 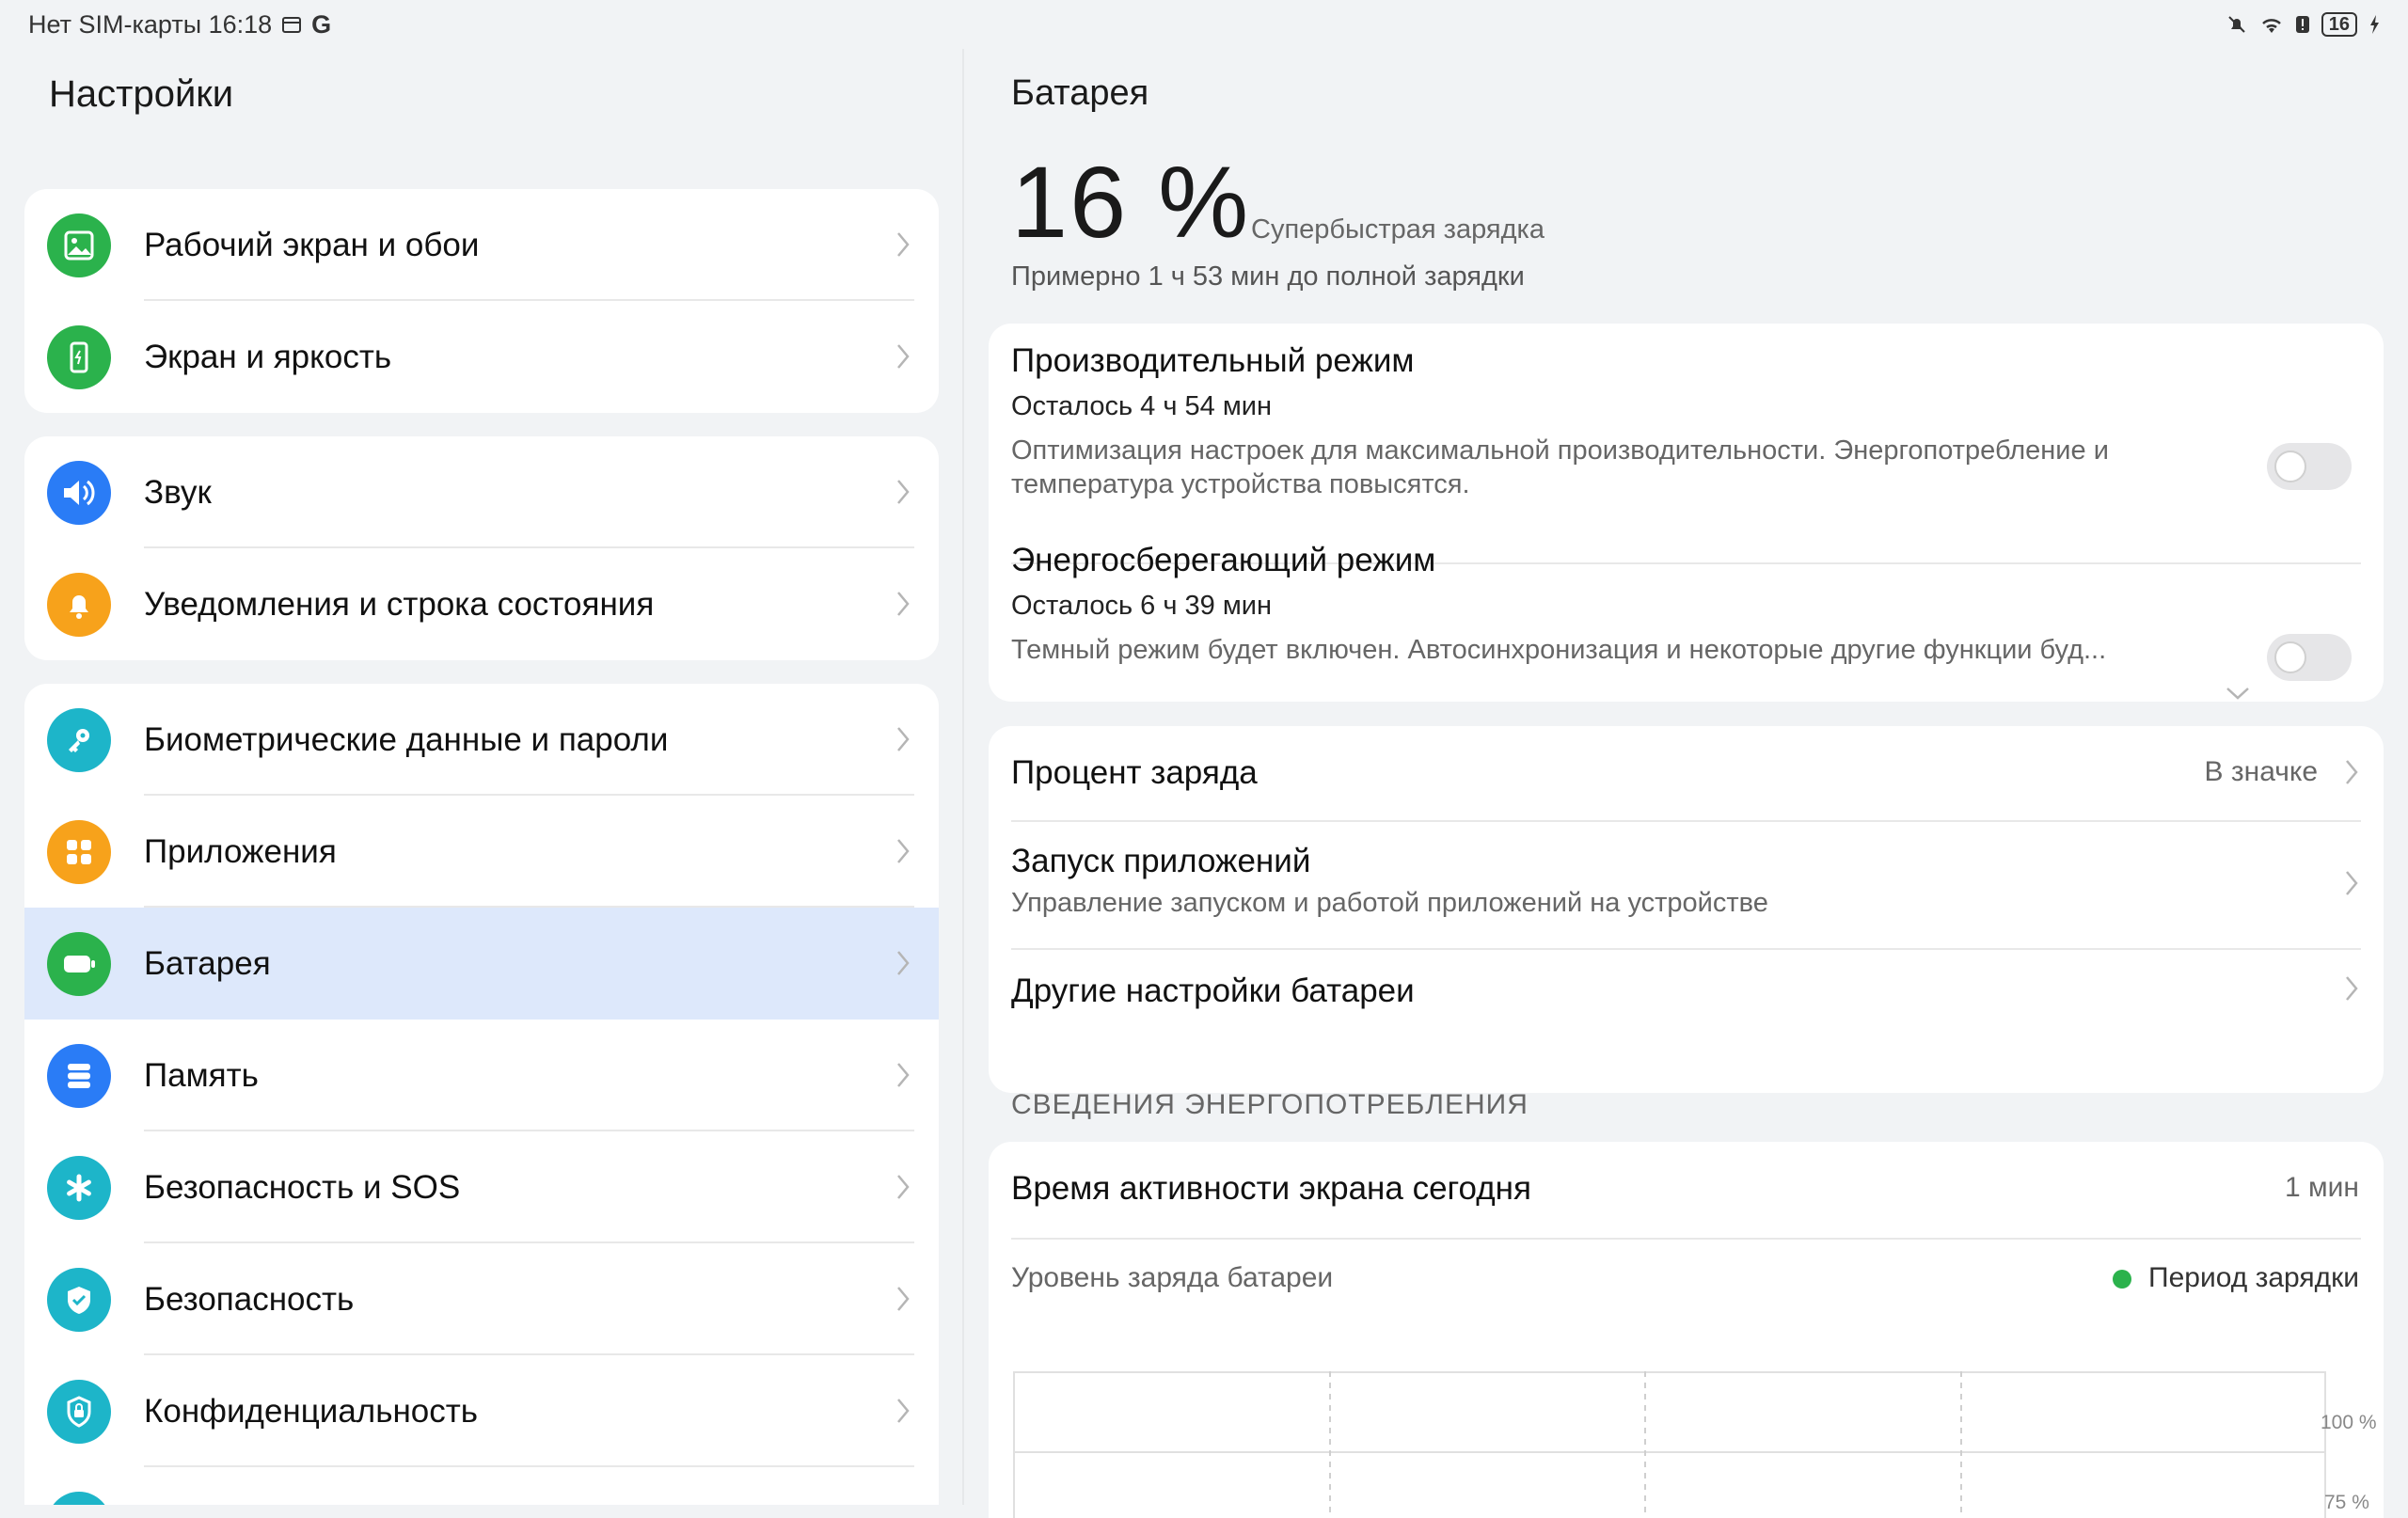 What do you see at coordinates (79, 1188) in the screenshot?
I see `sos-icon` at bounding box center [79, 1188].